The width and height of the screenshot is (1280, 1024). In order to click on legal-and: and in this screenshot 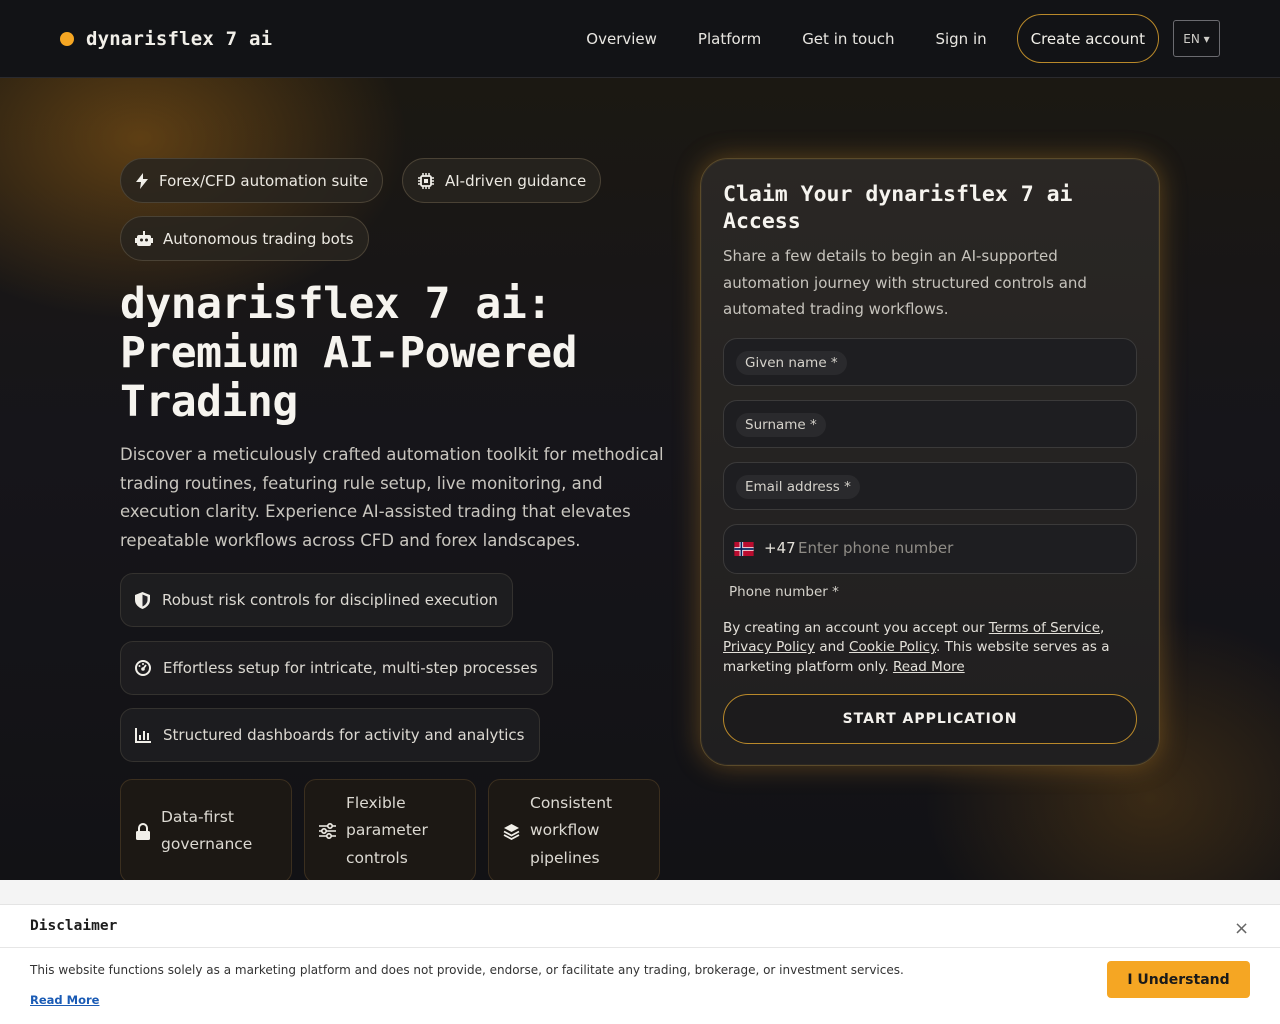, I will do `click(832, 647)`.